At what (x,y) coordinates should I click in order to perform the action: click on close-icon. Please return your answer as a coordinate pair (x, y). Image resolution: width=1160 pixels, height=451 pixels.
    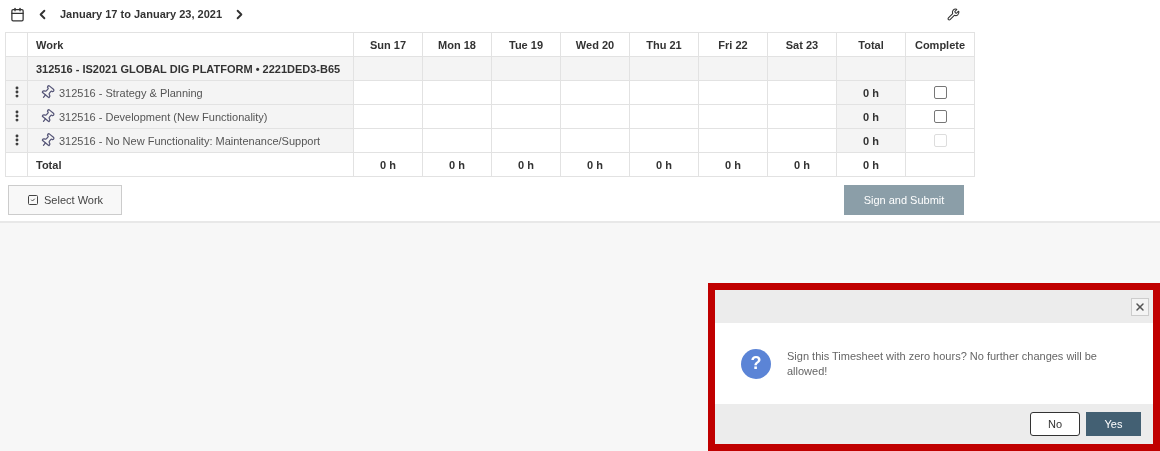
    Looking at the image, I should click on (1140, 306).